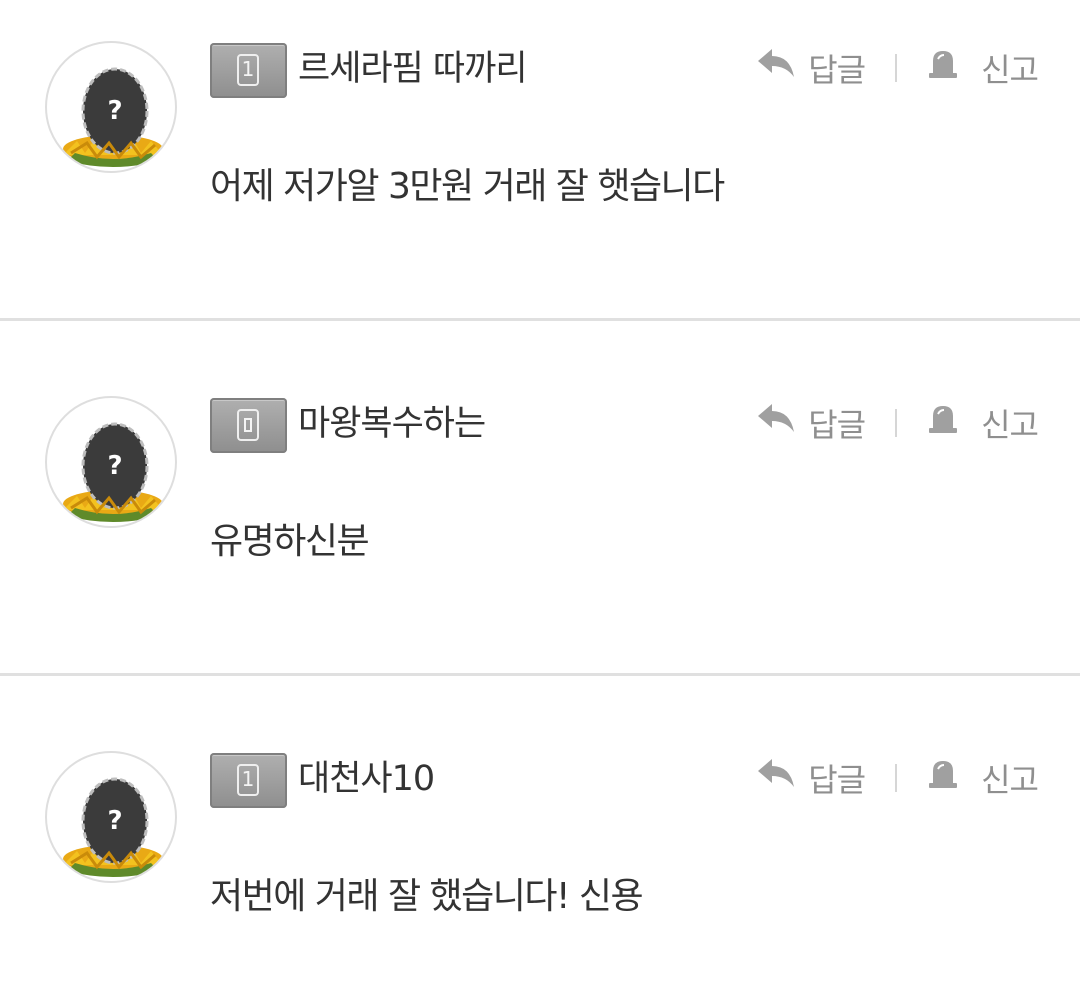 This screenshot has height=993, width=1080. I want to click on author-name: 르세라핌 따까리, so click(413, 69).